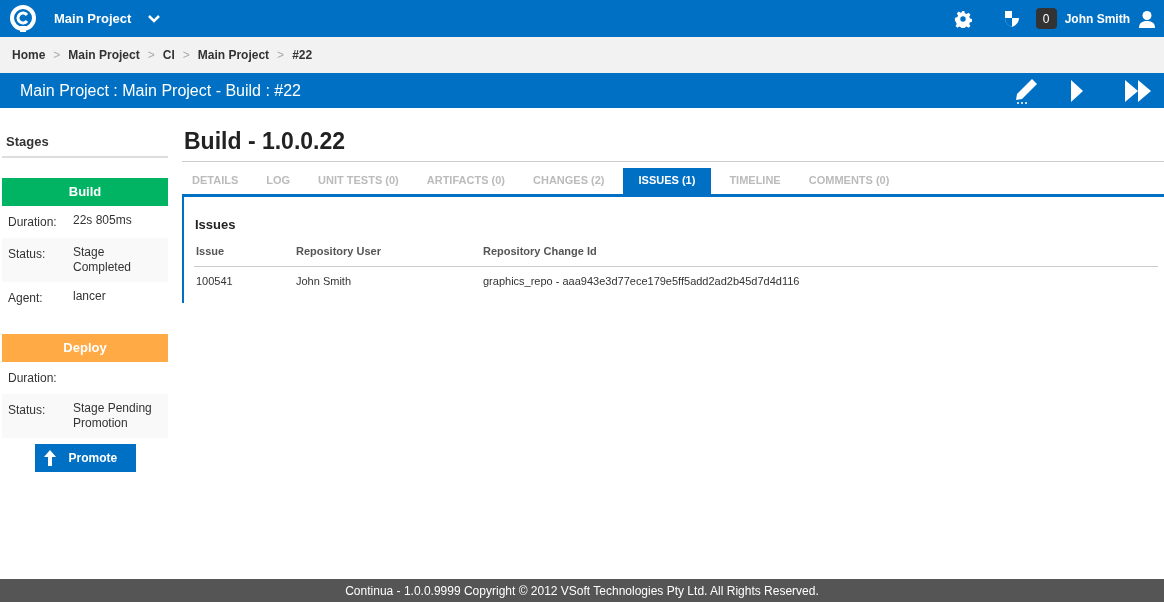  I want to click on field-value: Stage Pending Promotion, so click(113, 415).